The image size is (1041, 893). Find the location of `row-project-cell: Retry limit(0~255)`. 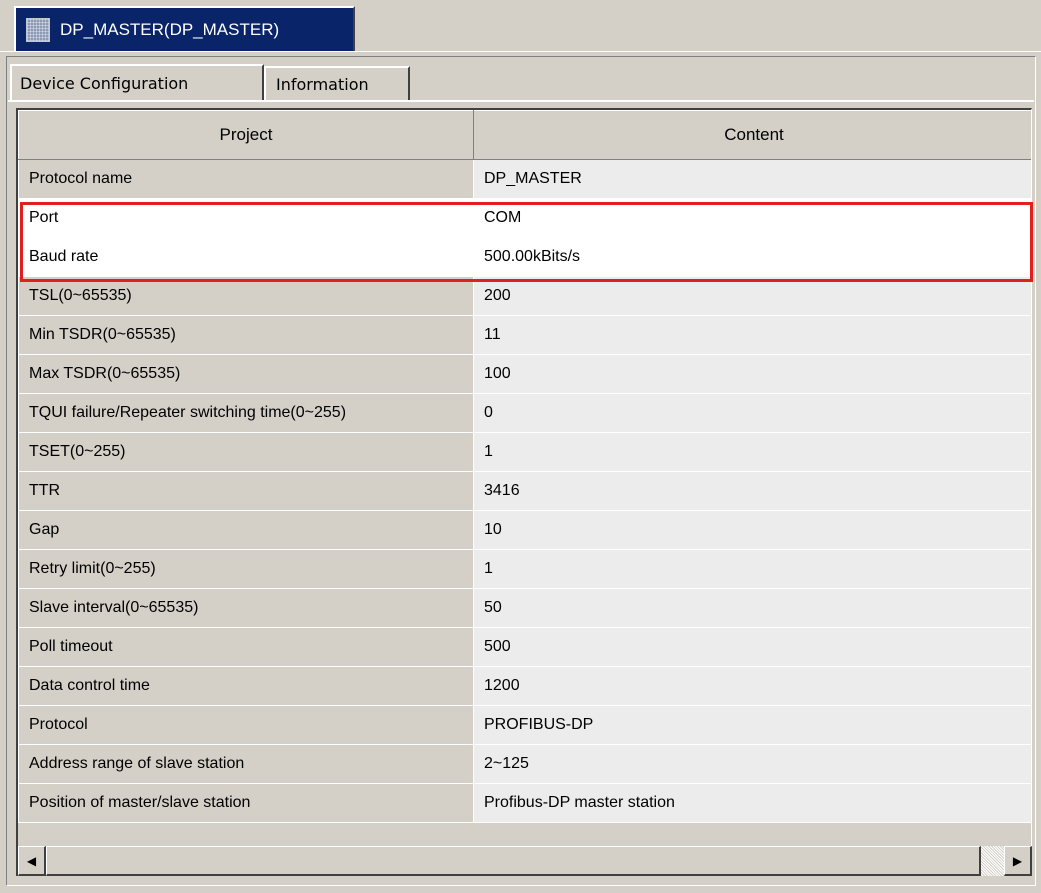

row-project-cell: Retry limit(0~255) is located at coordinates (246, 569).